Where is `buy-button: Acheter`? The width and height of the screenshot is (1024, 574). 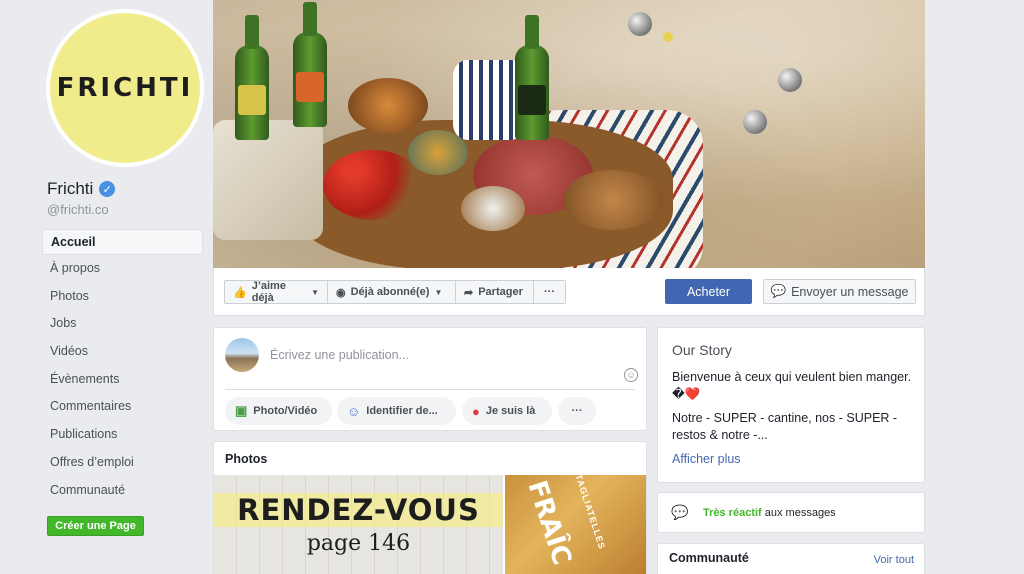
buy-button: Acheter is located at coordinates (708, 291).